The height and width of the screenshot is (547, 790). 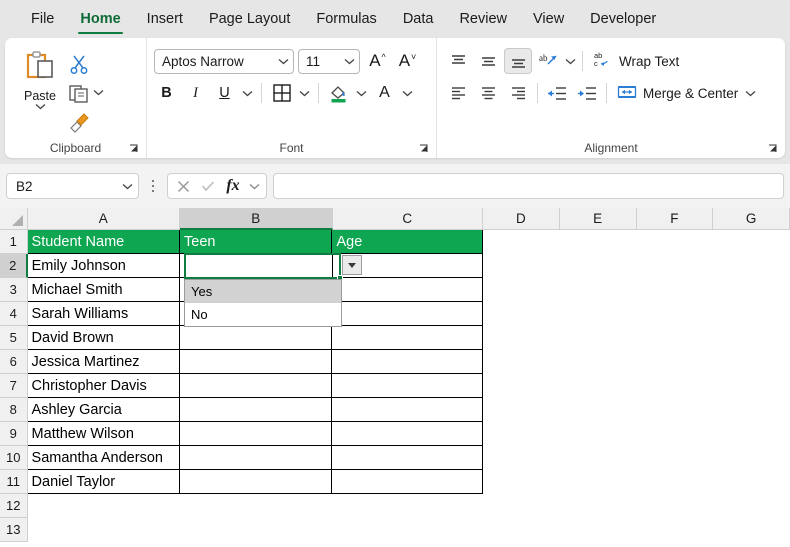 What do you see at coordinates (773, 149) in the screenshot?
I see `alignment-dialog-launcher-icon` at bounding box center [773, 149].